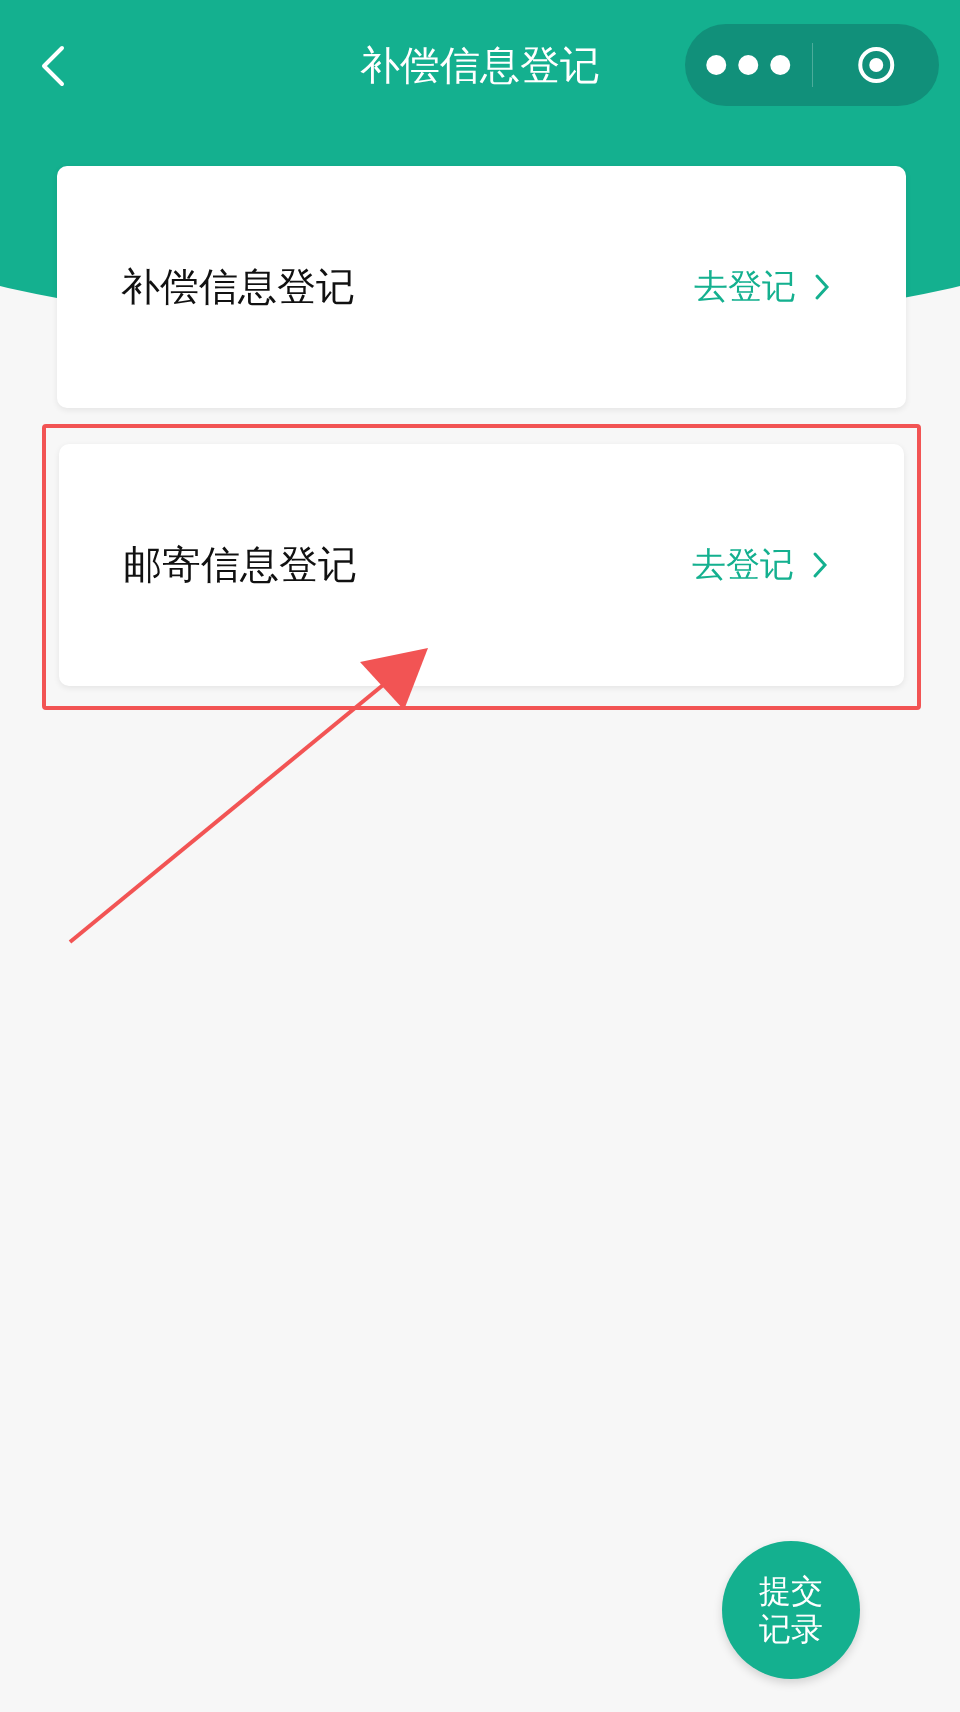  I want to click on submit-records-button: 提交记录, so click(791, 1610).